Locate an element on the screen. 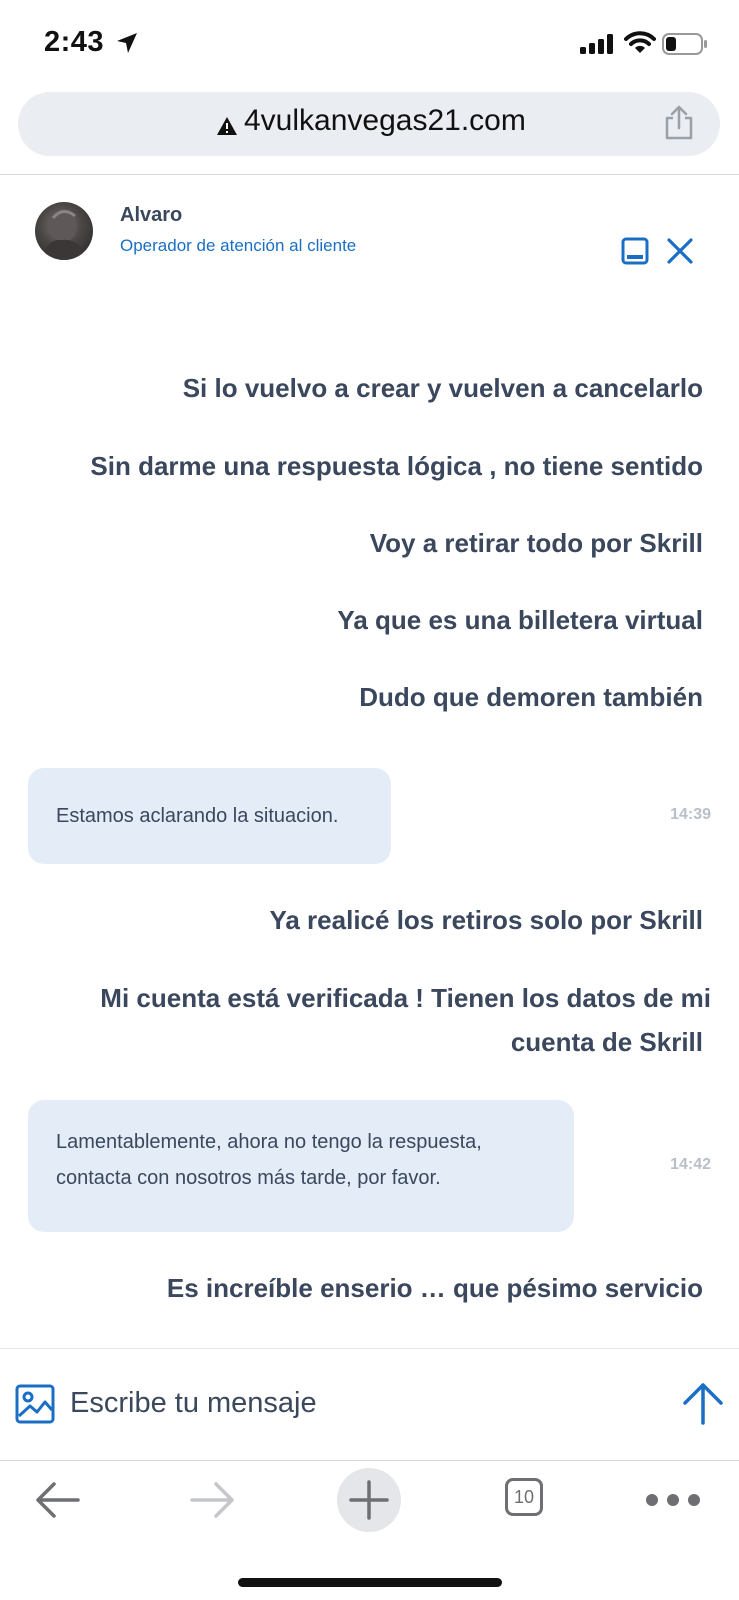 The image size is (739, 1600). agent-name: Alvaro is located at coordinates (151, 215).